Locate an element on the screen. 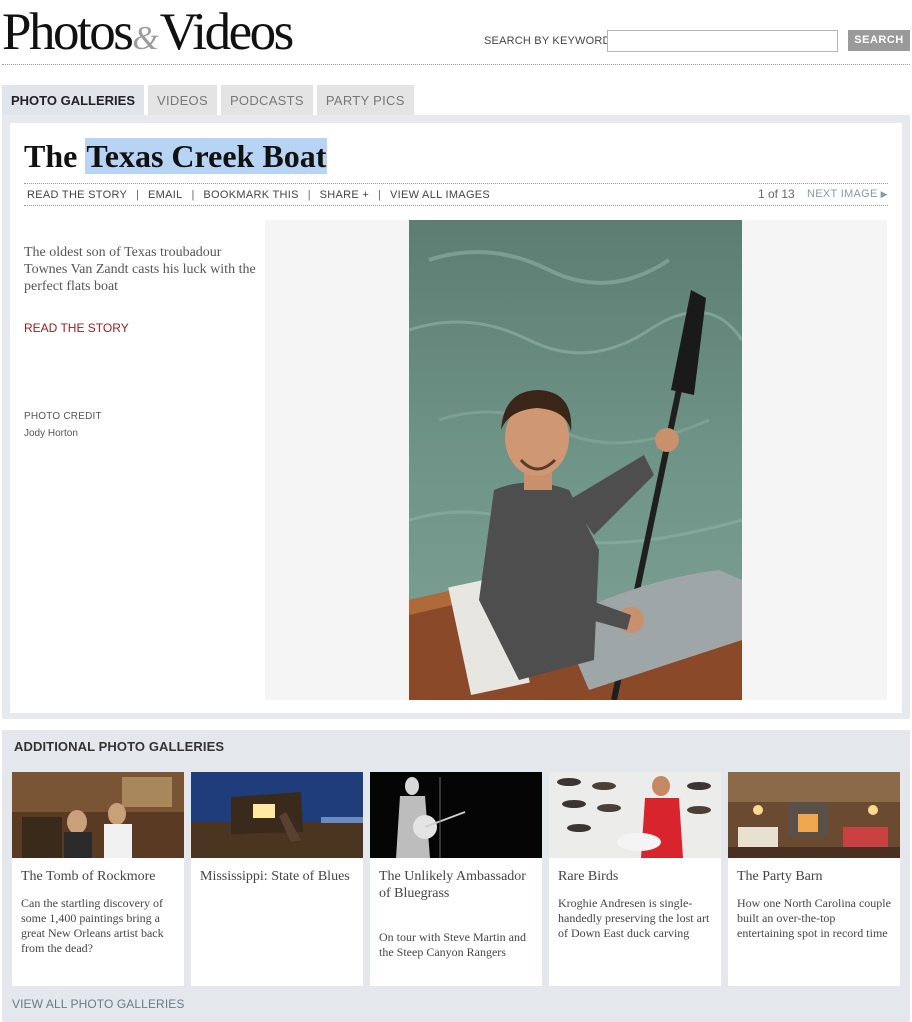 Image resolution: width=912 pixels, height=1022 pixels. card-title: The Tomb of Rockmore is located at coordinates (99, 876).